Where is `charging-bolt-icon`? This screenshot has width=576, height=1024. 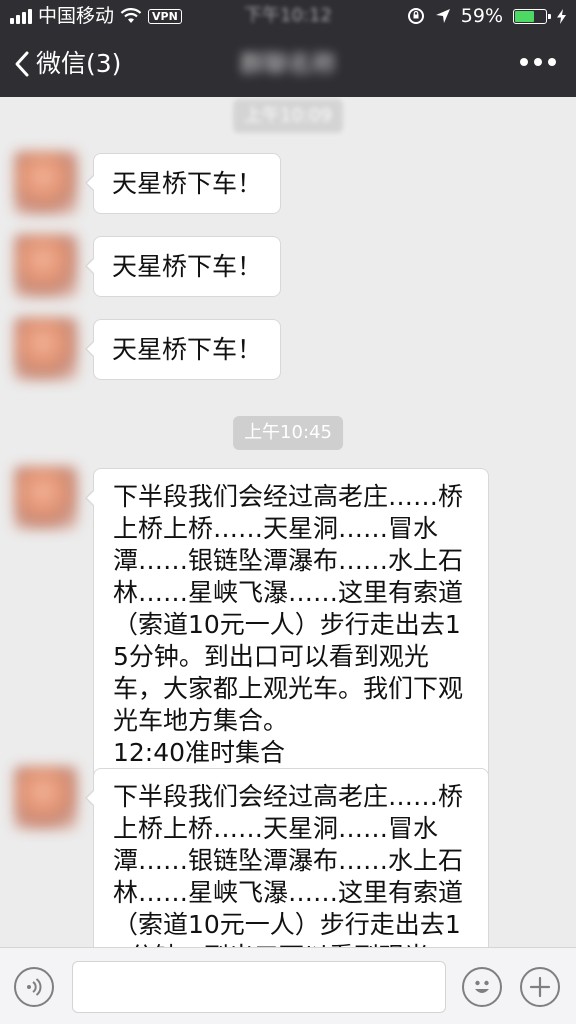
charging-bolt-icon is located at coordinates (561, 16).